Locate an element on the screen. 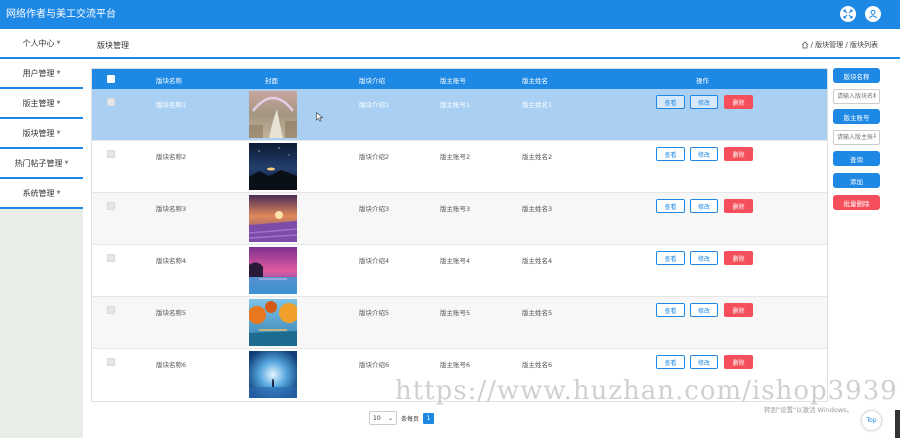 This screenshot has height=438, width=900. breadcrumb: / 版块管理 / 版块列表 is located at coordinates (839, 45).